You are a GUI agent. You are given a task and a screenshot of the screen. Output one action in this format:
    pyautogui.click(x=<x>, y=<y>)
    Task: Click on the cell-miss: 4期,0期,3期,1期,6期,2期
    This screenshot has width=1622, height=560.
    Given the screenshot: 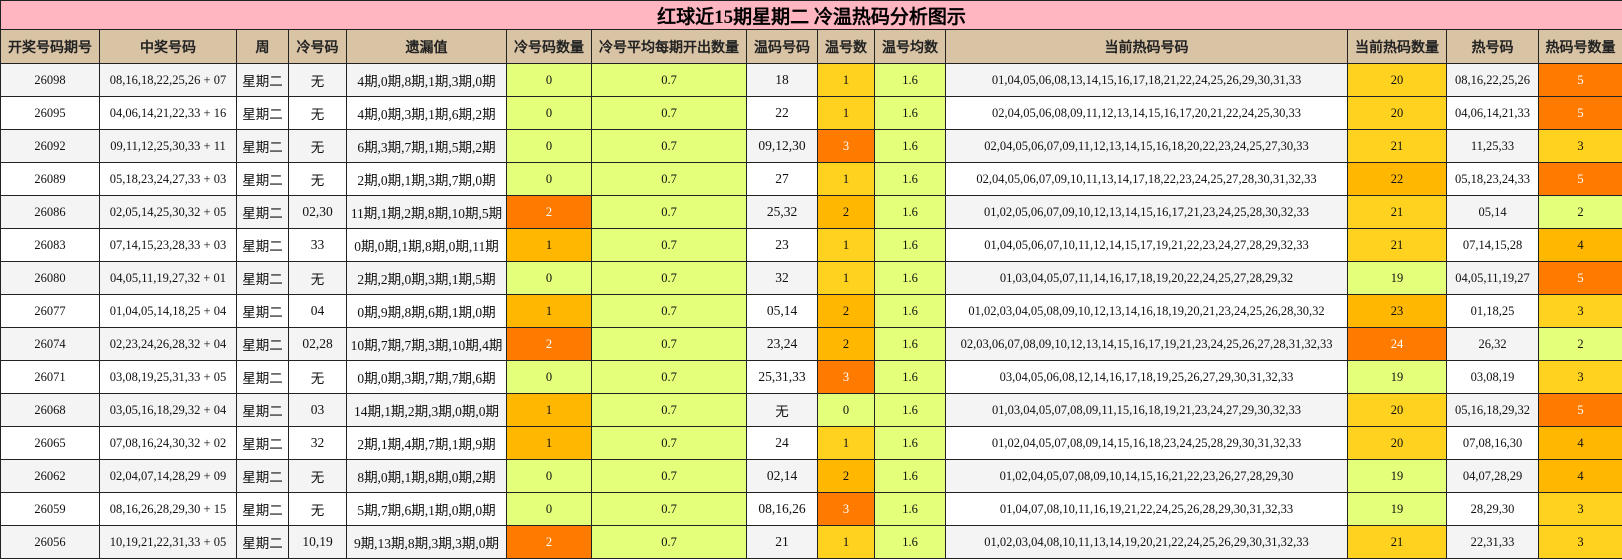 What is the action you would take?
    pyautogui.click(x=426, y=113)
    